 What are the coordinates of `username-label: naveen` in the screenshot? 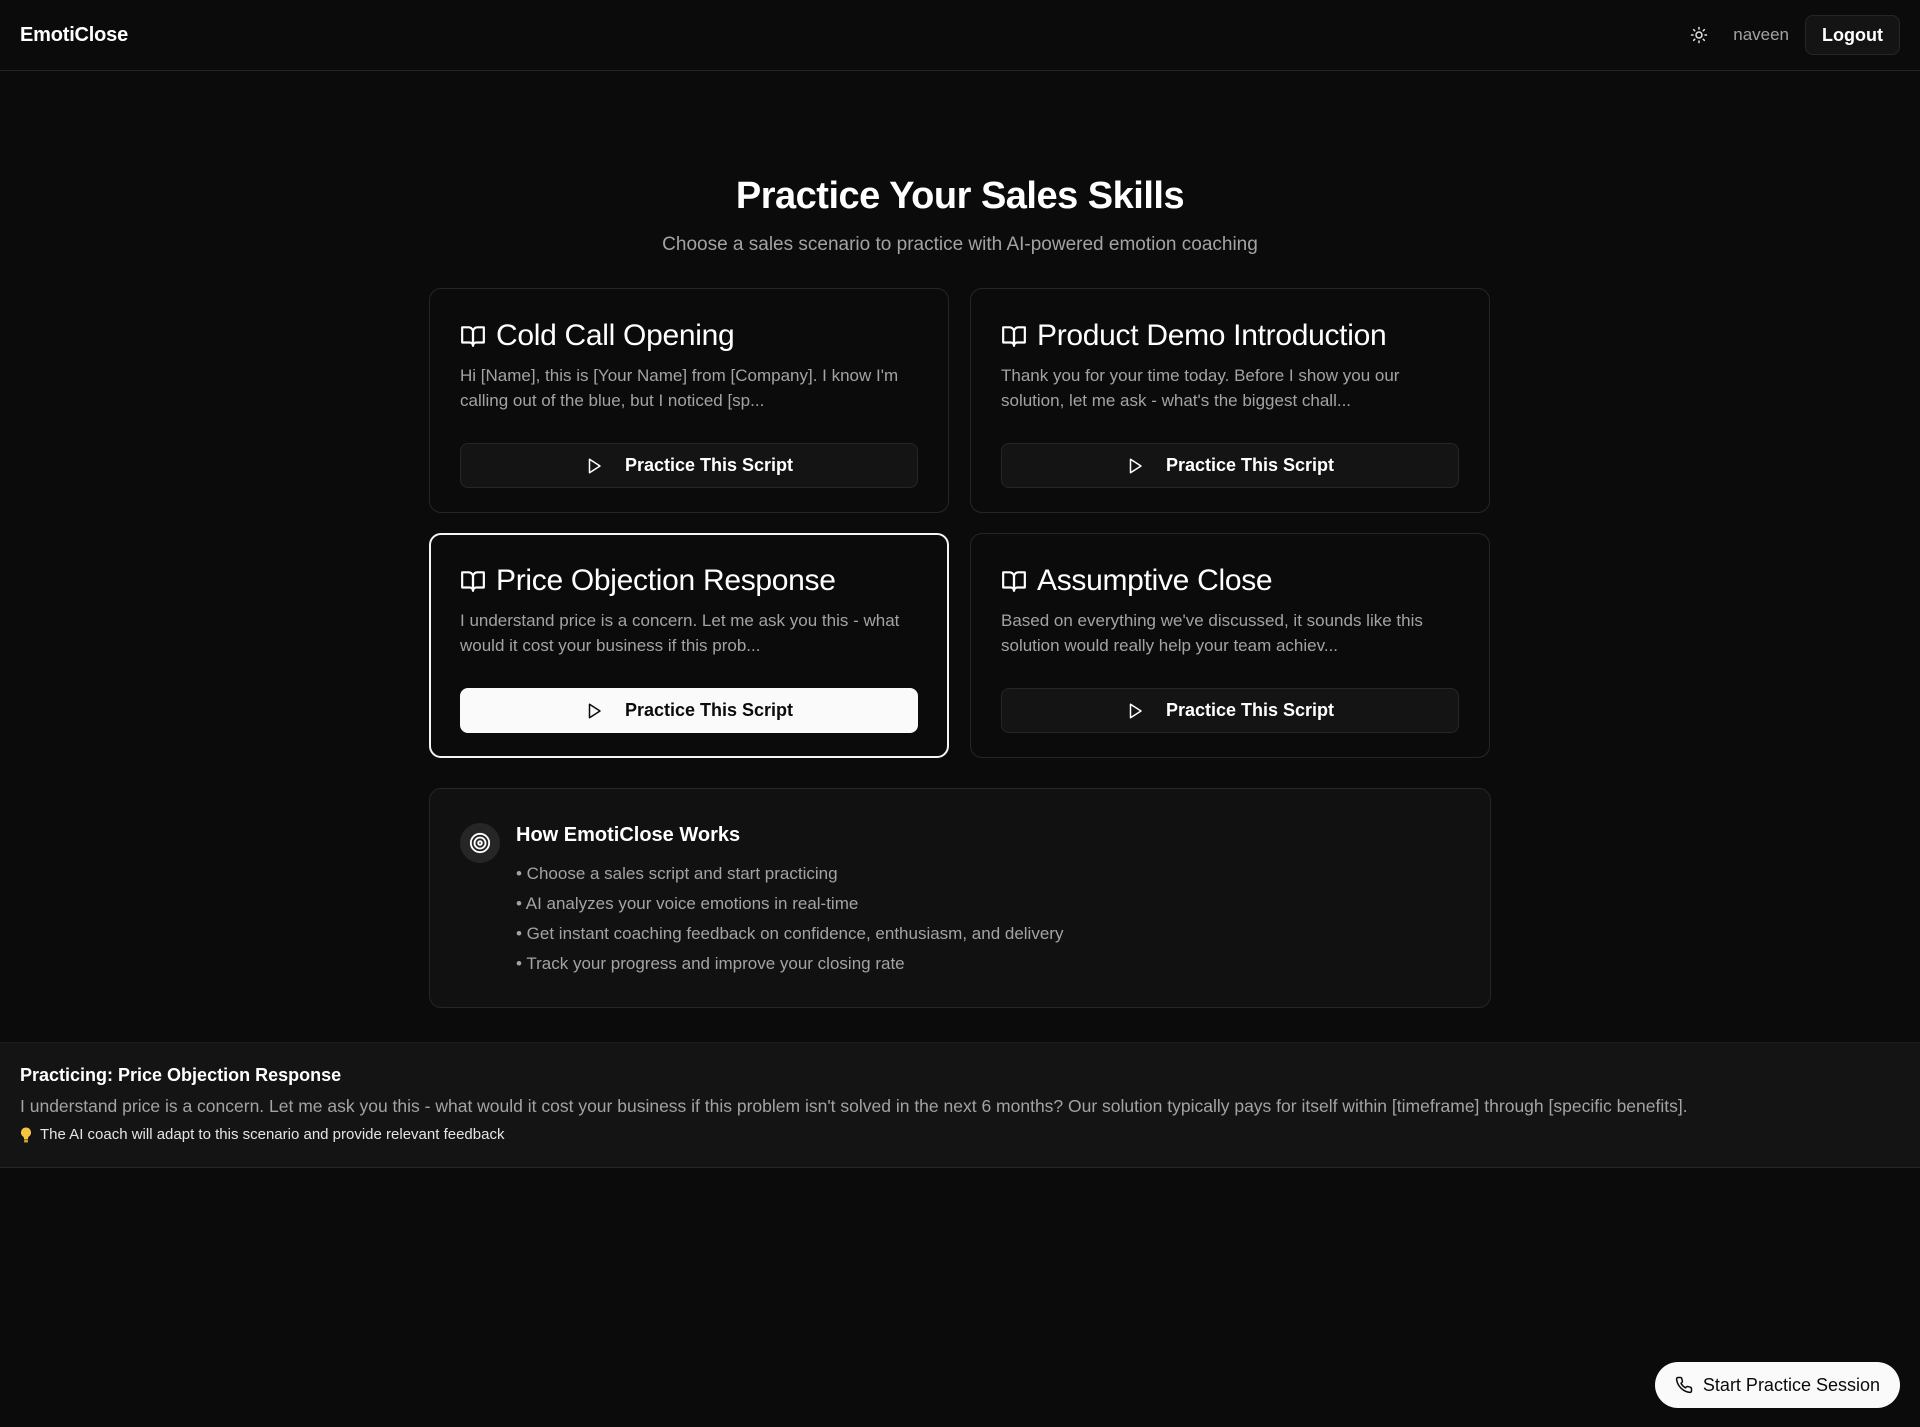 It's located at (1761, 34).